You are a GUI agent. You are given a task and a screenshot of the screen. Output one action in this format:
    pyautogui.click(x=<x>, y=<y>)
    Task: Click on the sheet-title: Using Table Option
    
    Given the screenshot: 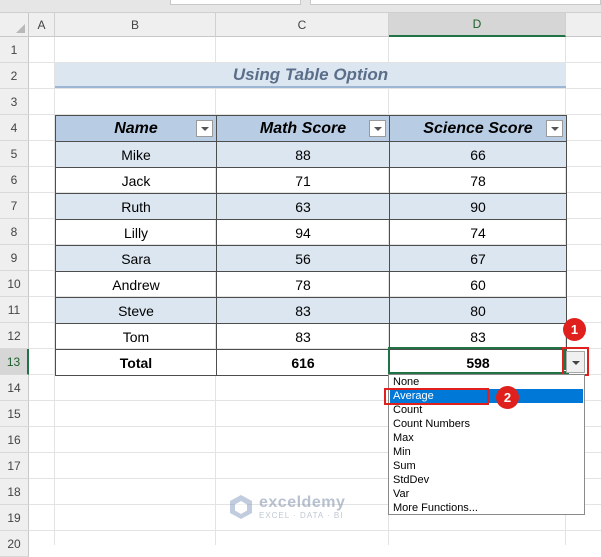 What is the action you would take?
    pyautogui.click(x=310, y=75)
    